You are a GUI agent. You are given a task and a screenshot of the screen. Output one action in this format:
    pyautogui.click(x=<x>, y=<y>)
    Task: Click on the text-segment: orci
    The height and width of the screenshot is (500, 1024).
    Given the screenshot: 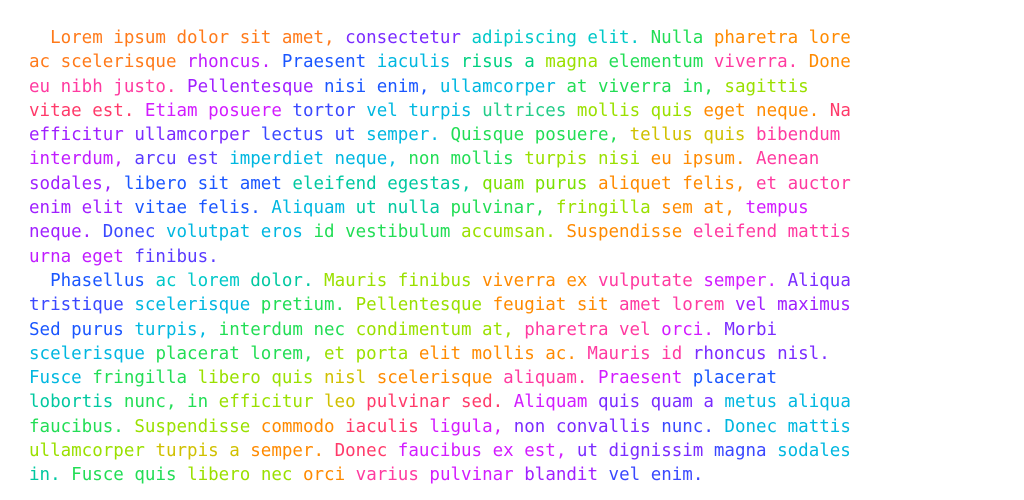 What is the action you would take?
    pyautogui.click(x=329, y=475)
    